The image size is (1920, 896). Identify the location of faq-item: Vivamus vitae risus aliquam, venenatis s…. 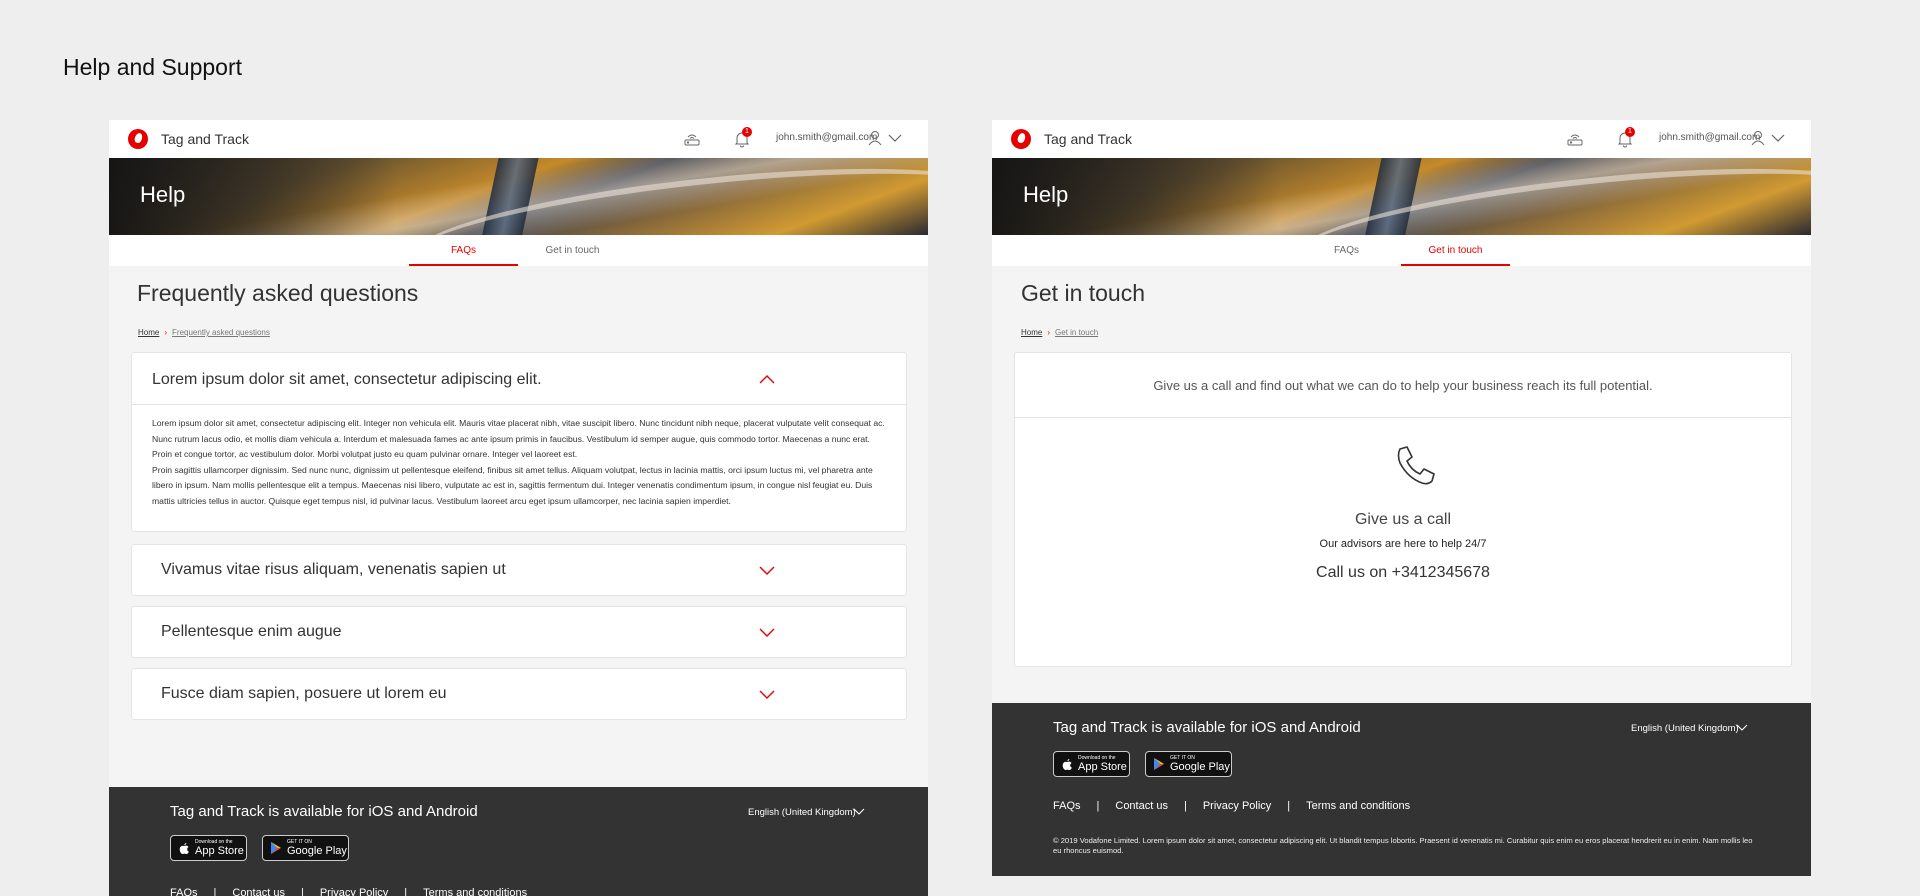
(519, 570).